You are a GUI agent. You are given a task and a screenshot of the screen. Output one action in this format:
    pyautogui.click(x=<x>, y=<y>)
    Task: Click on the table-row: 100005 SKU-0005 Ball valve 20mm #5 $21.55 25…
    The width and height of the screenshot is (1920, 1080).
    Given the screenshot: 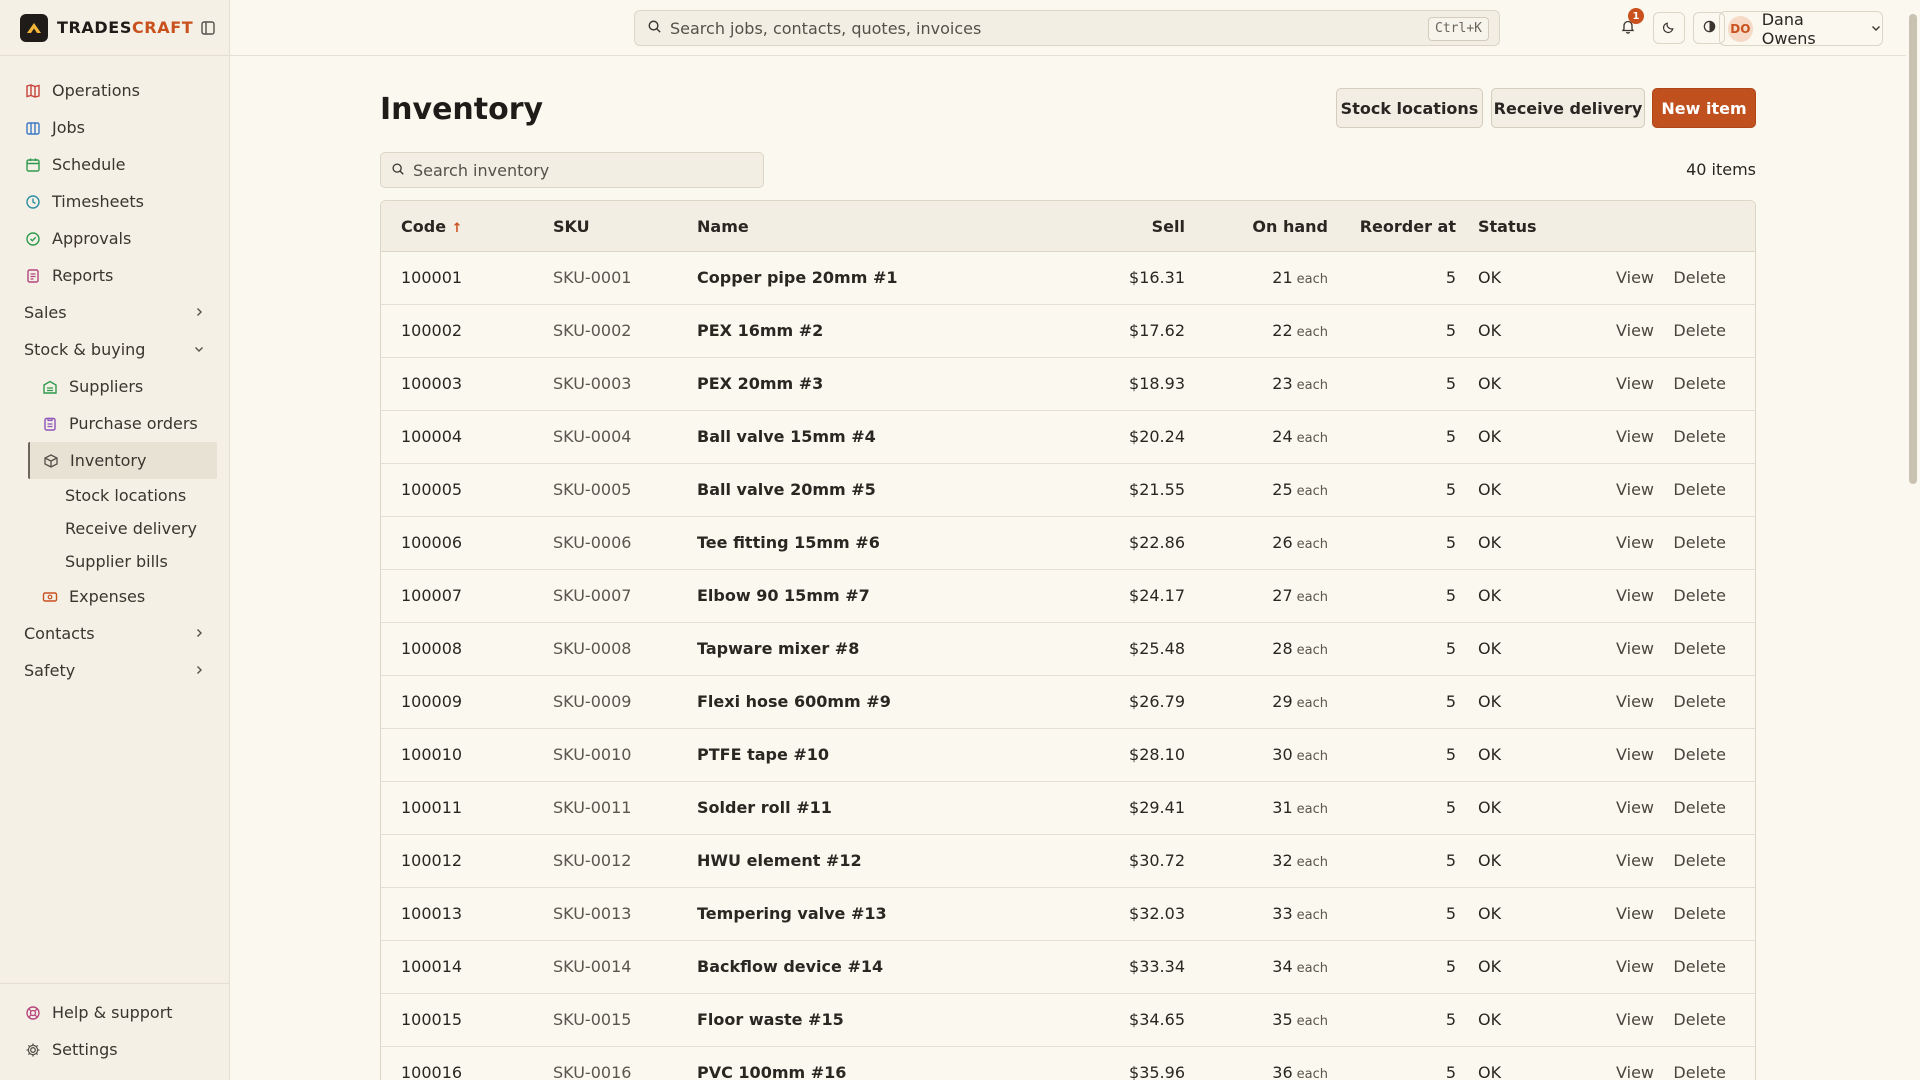 What is the action you would take?
    pyautogui.click(x=1068, y=490)
    